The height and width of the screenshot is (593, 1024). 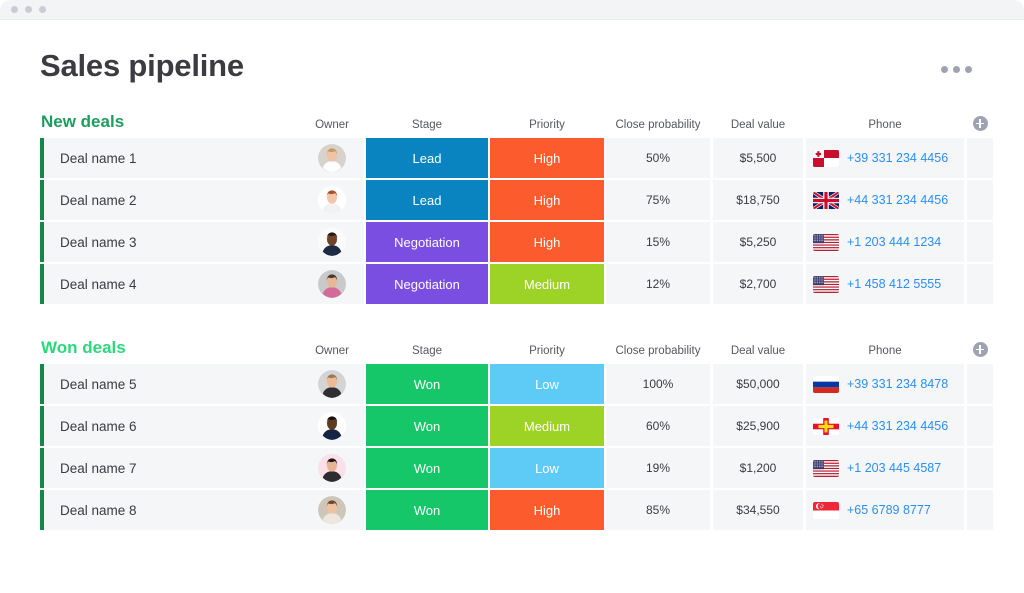 What do you see at coordinates (547, 351) in the screenshot?
I see `column-header-priority: Priority` at bounding box center [547, 351].